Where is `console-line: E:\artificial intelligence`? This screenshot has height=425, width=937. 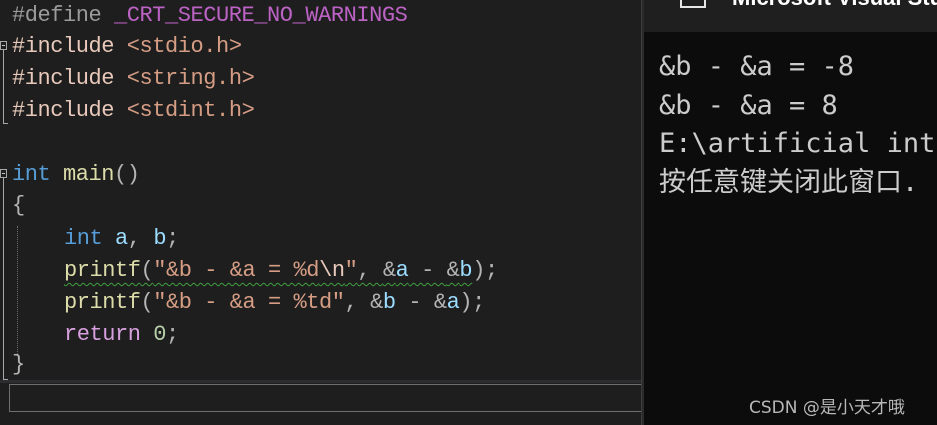 console-line: E:\artificial intelligence is located at coordinates (798, 143).